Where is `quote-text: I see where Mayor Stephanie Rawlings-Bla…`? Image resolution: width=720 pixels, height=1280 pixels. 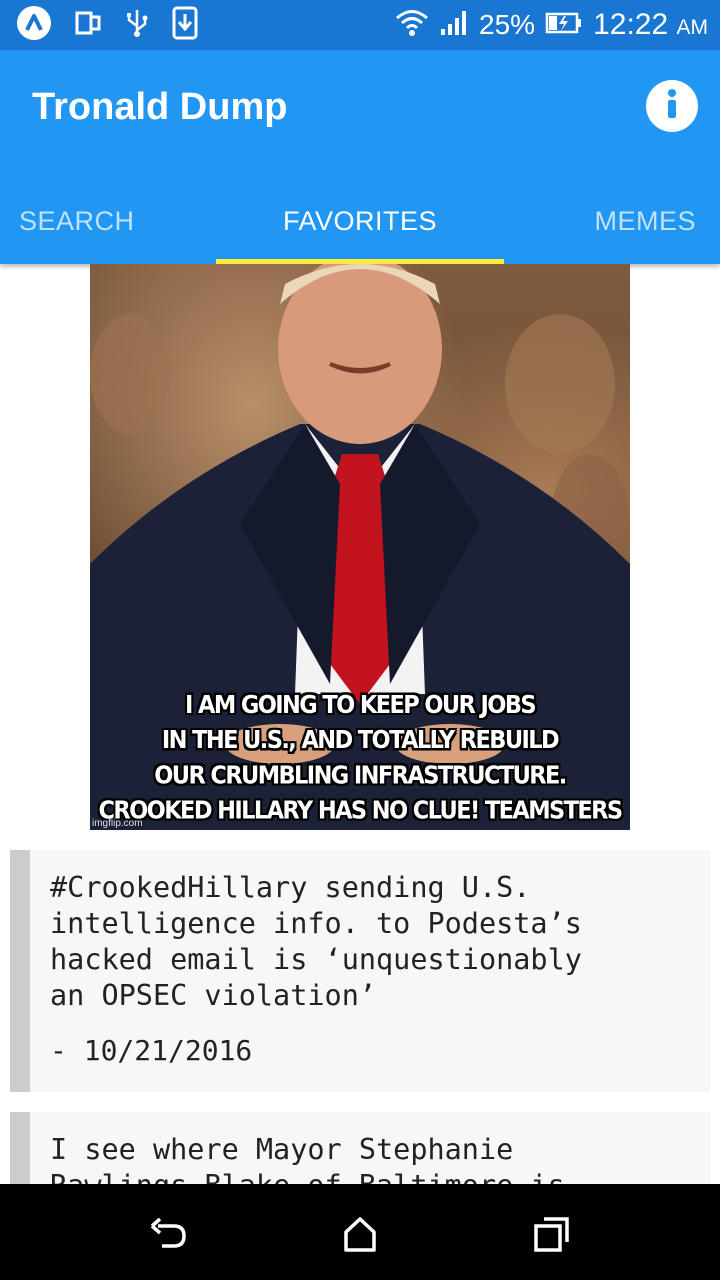
quote-text: I see where Mayor Stephanie Rawlings-Bla… is located at coordinates (370, 1158).